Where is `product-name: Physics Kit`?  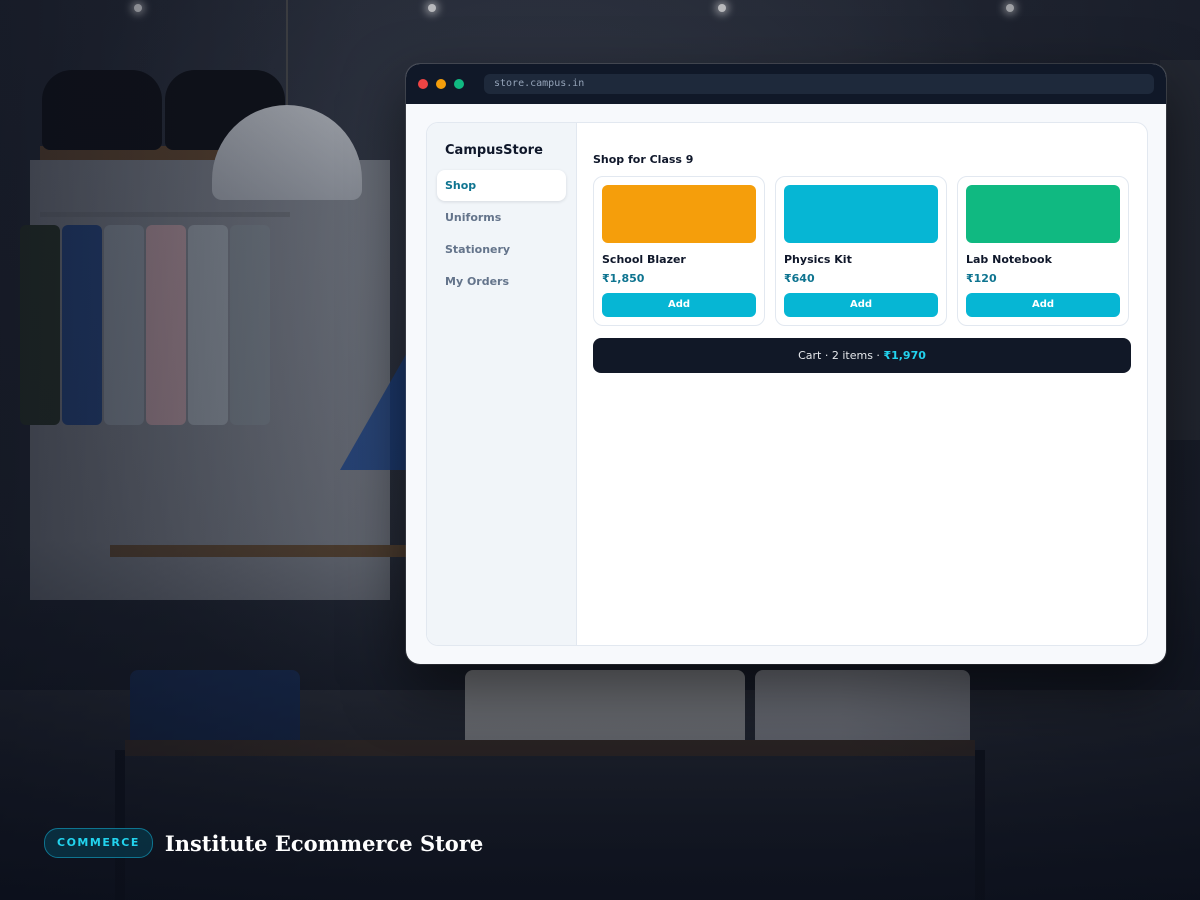
product-name: Physics Kit is located at coordinates (818, 259).